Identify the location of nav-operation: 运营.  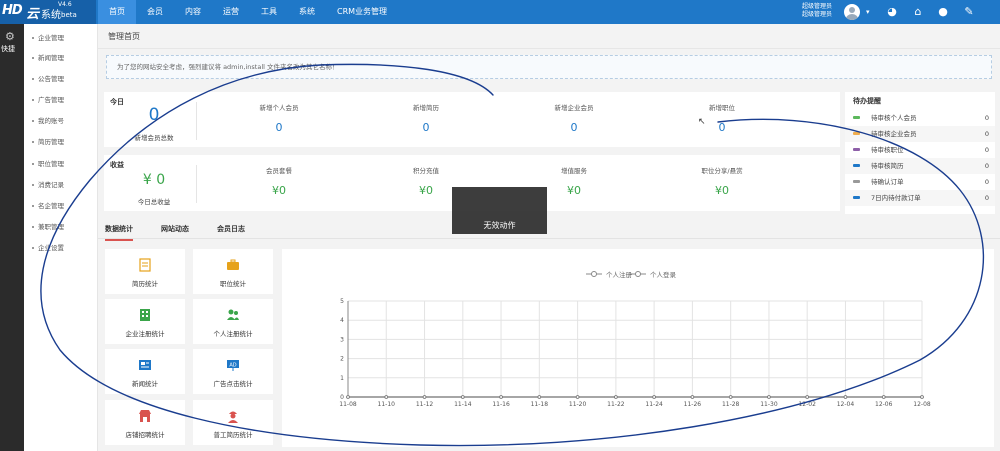
(231, 12).